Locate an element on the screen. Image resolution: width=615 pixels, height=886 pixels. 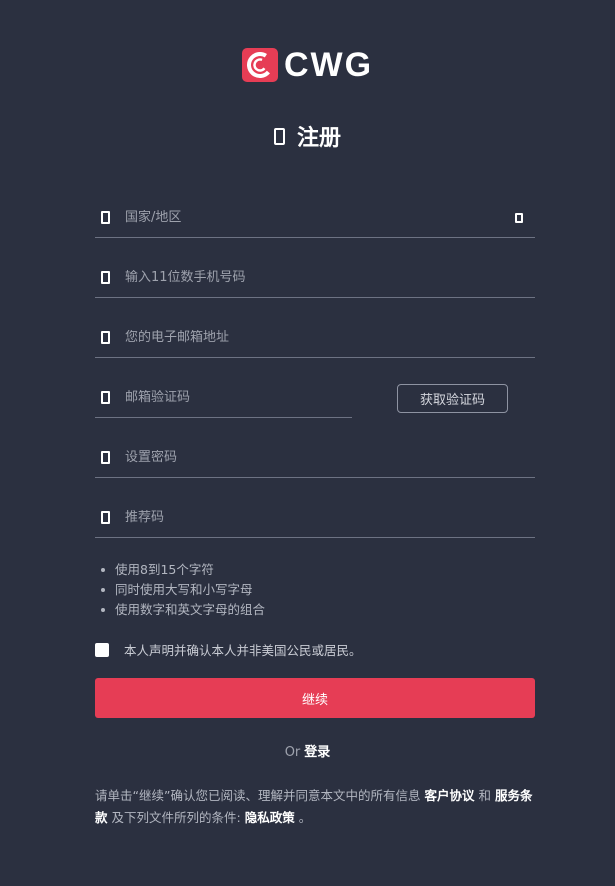
logo-mark-icon is located at coordinates (260, 65).